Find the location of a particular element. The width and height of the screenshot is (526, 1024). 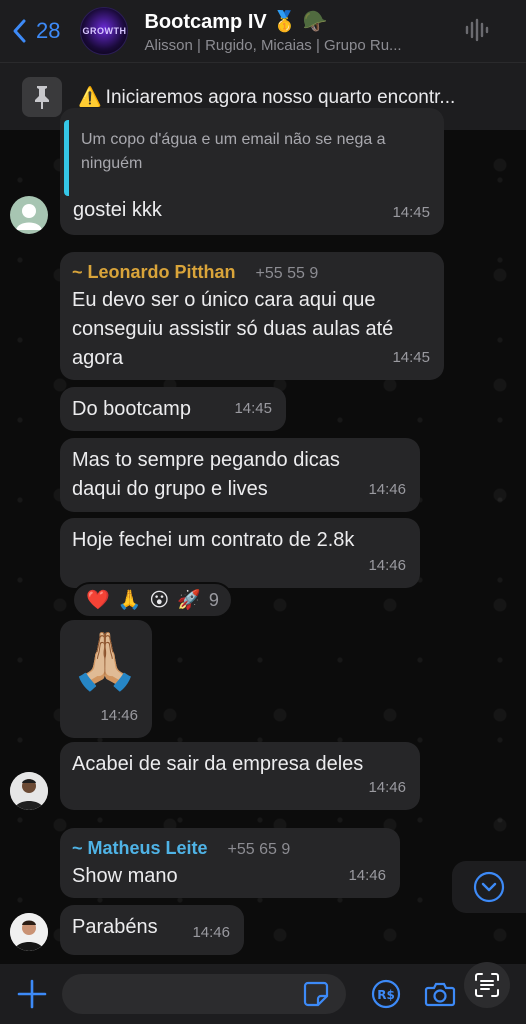

sender-phone: +55 55 9 is located at coordinates (287, 273).